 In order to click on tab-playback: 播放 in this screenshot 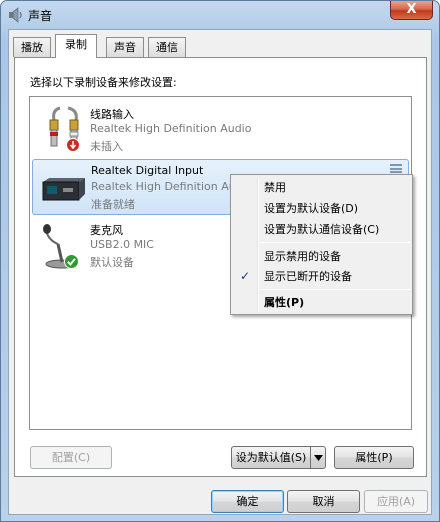, I will do `click(32, 47)`.